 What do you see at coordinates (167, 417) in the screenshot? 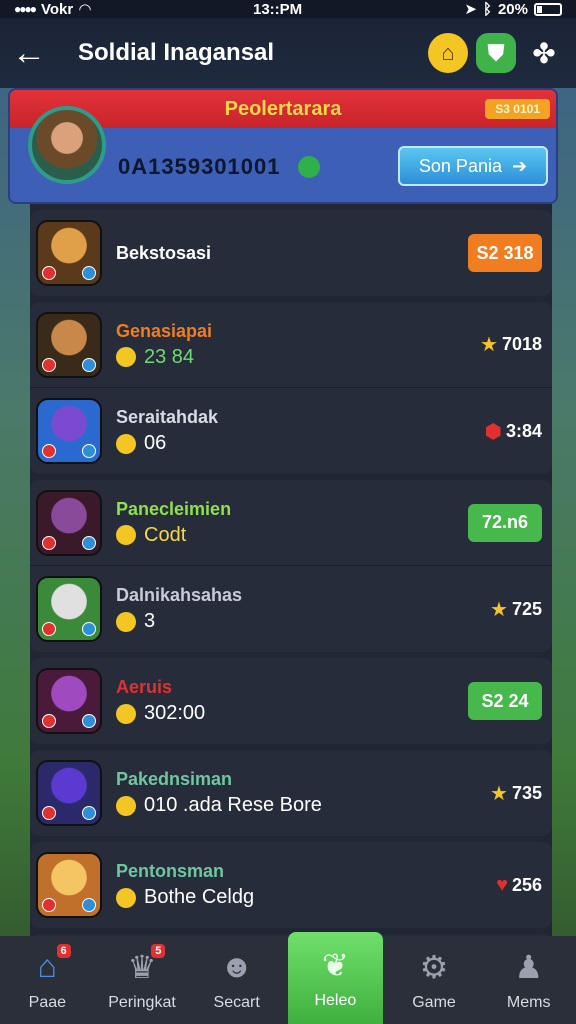
I see `item-name: Seraitahdak` at bounding box center [167, 417].